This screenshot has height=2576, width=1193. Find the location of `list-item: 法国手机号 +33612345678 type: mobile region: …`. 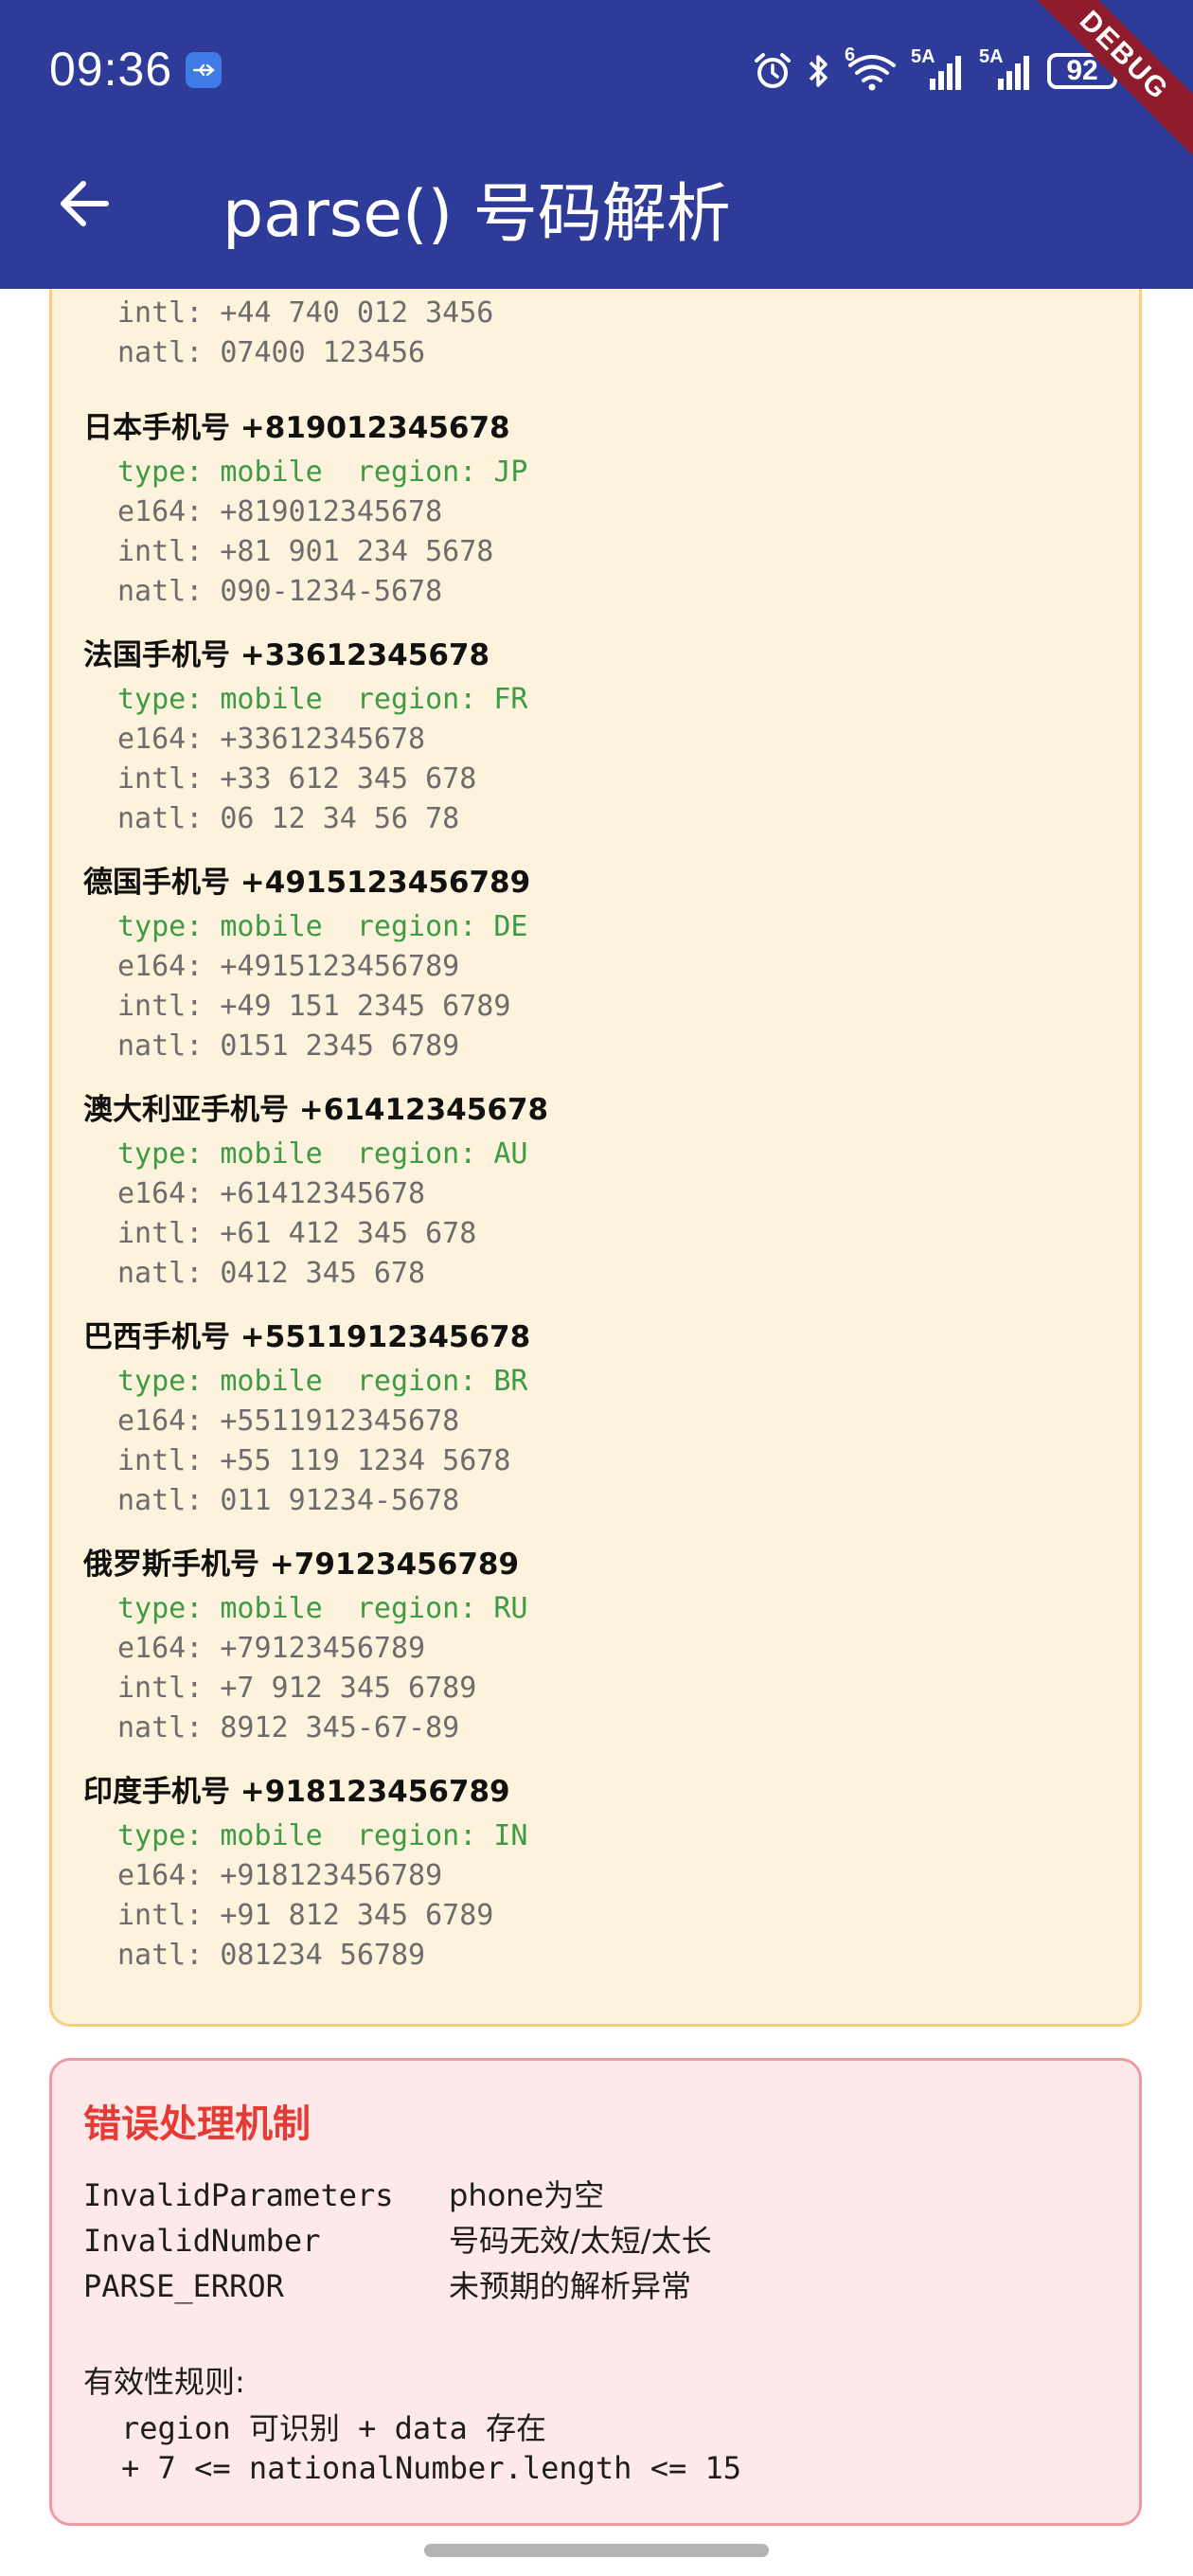

list-item: 法国手机号 +33612345678 type: mobile region: … is located at coordinates (604, 744).